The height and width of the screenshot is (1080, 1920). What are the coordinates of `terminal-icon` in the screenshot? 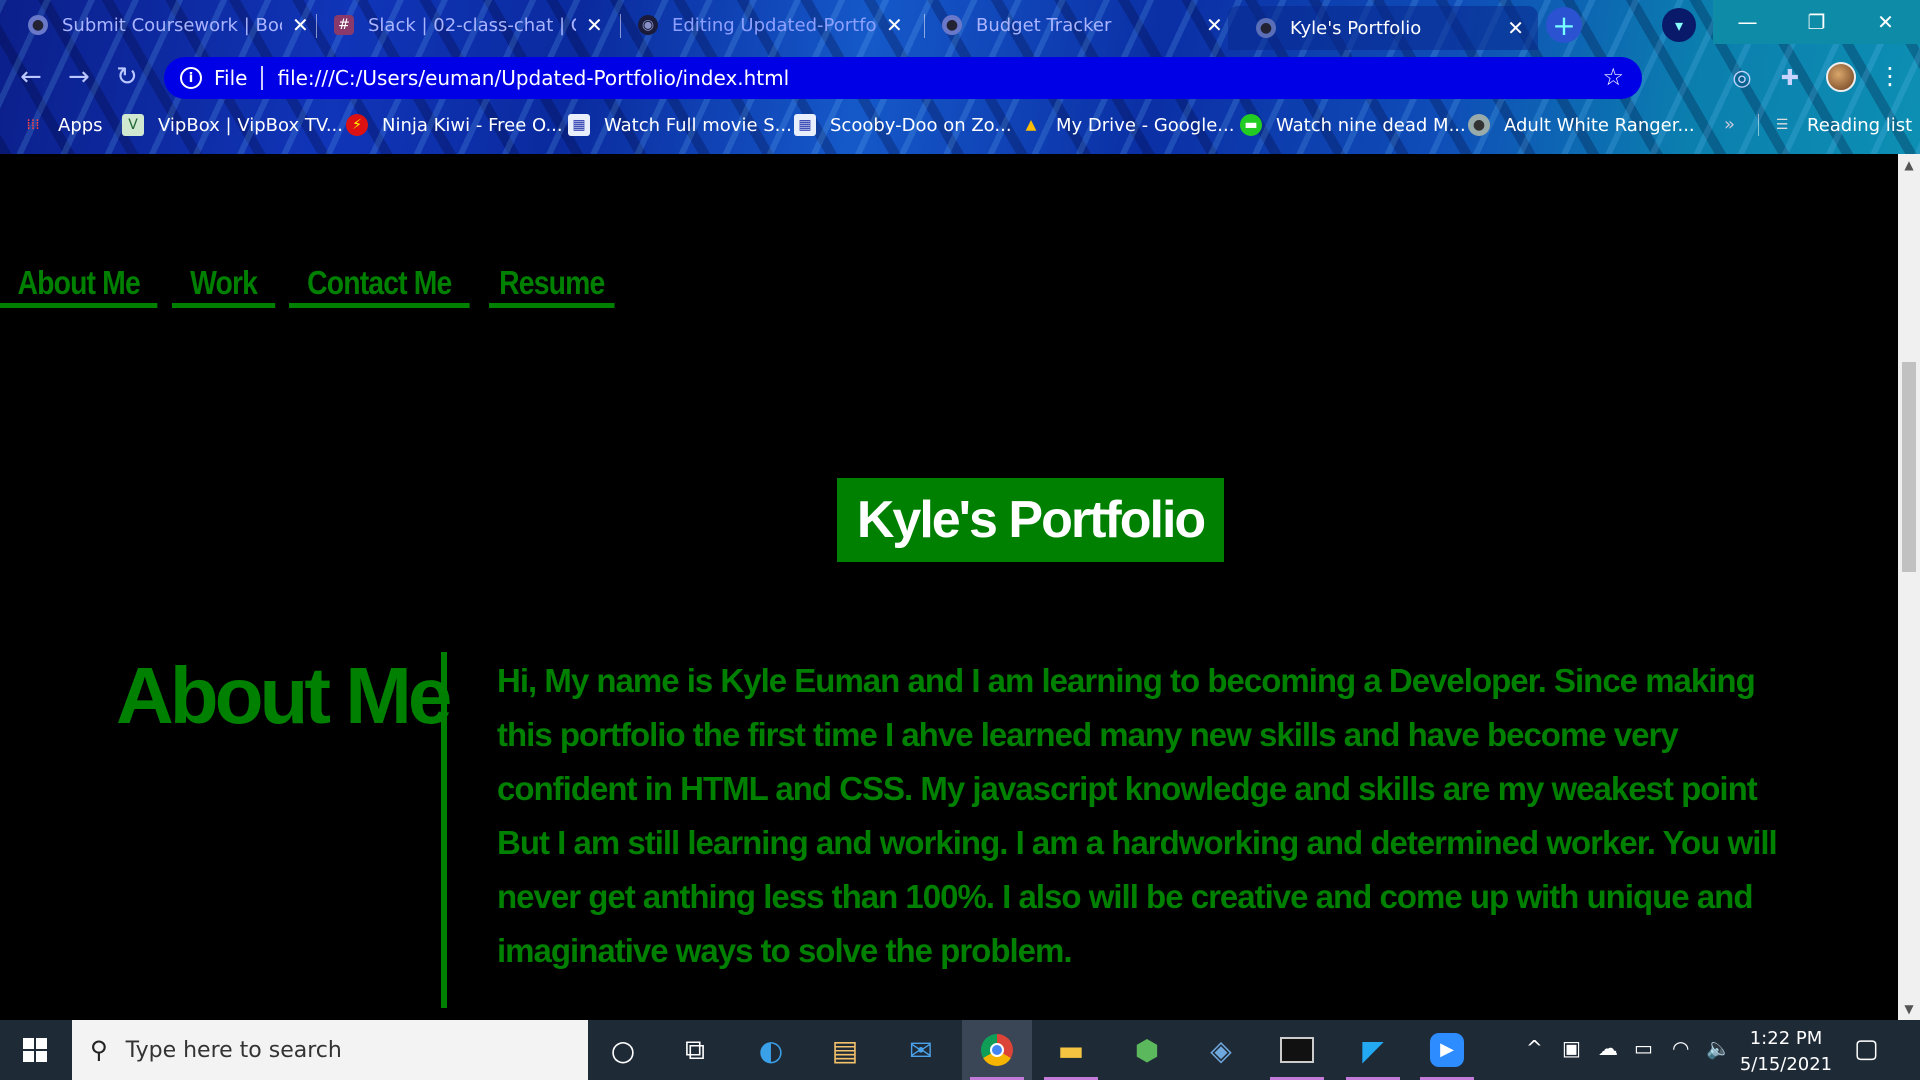 It's located at (1297, 1050).